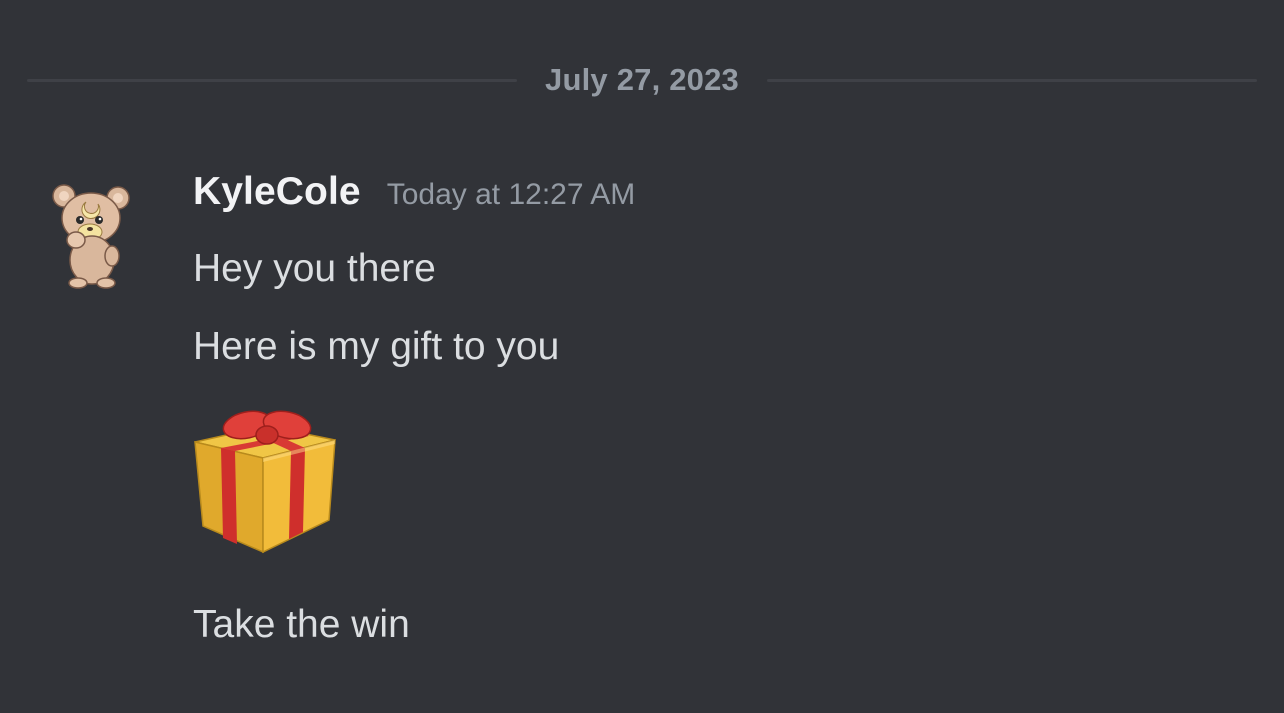 Image resolution: width=1284 pixels, height=713 pixels. What do you see at coordinates (511, 195) in the screenshot?
I see `message-timestamp: Today at 12:27 AM` at bounding box center [511, 195].